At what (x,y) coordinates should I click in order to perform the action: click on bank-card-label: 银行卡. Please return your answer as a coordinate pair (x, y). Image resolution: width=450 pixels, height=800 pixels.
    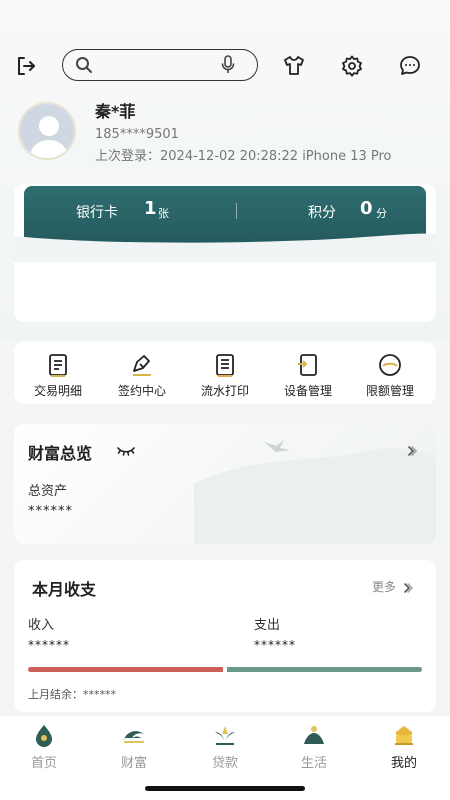
    Looking at the image, I should click on (97, 212).